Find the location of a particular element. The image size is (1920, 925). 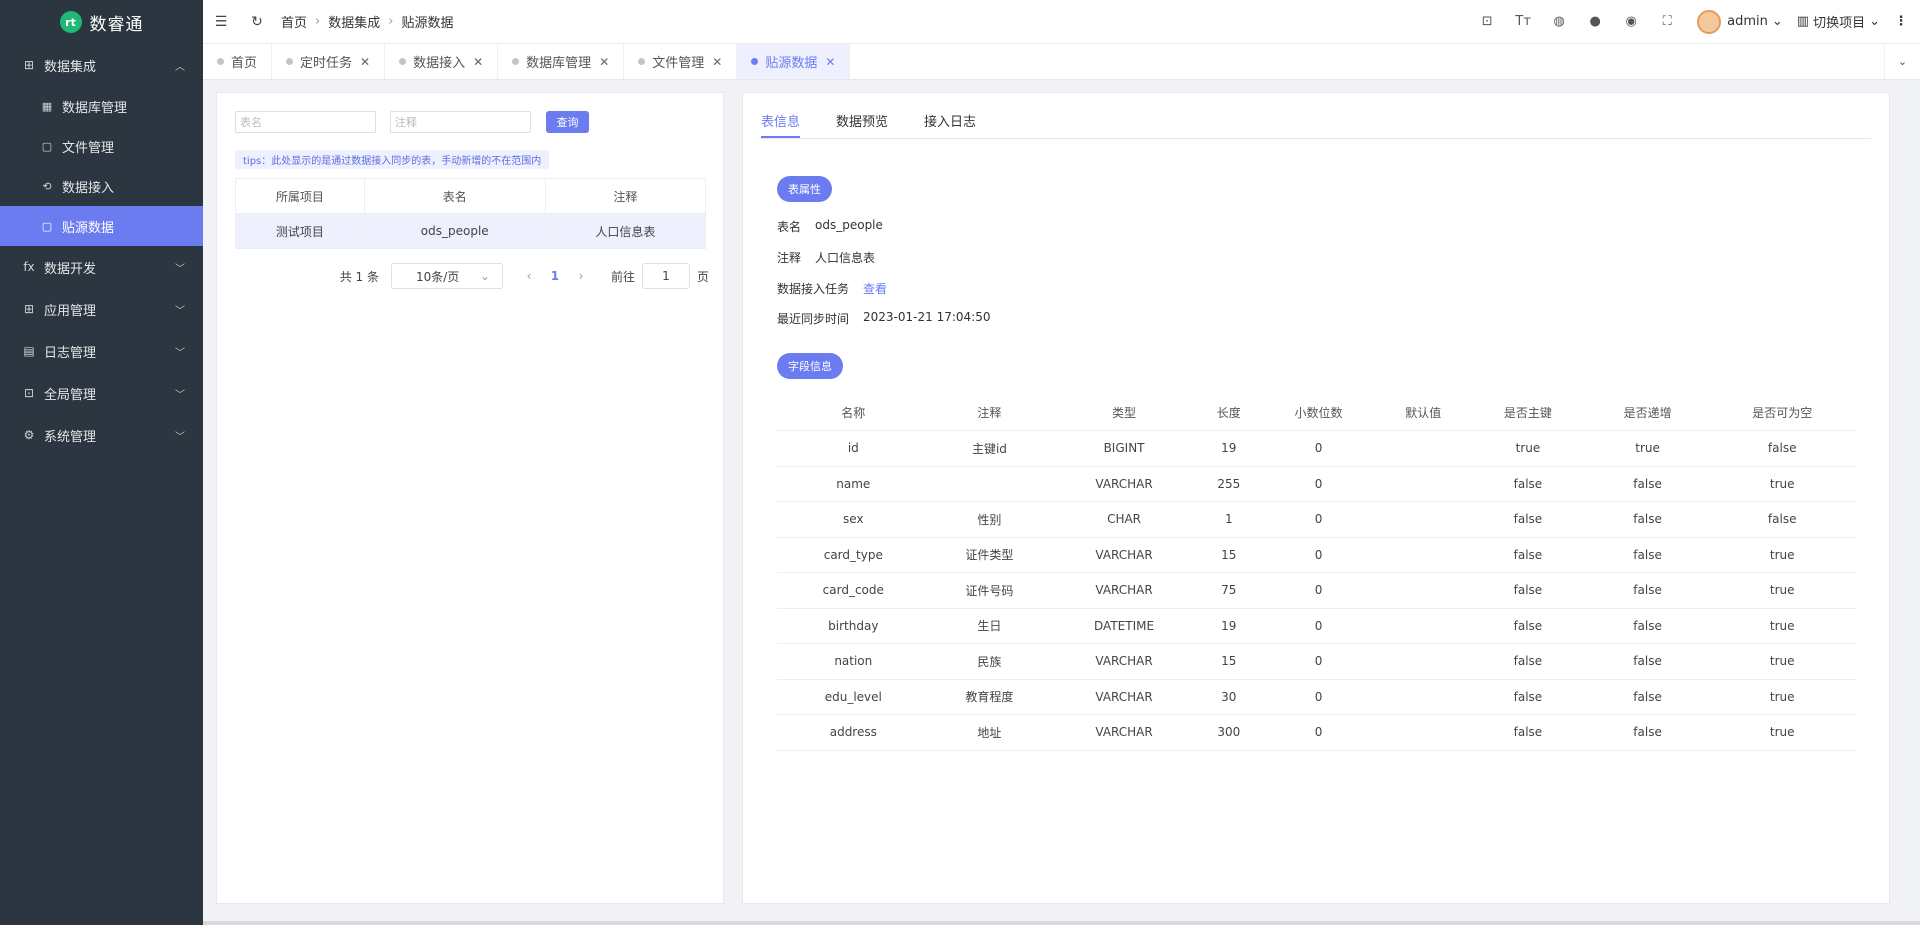

sidebar-item-0-1: ▢ 文件管理 is located at coordinates (101, 146).